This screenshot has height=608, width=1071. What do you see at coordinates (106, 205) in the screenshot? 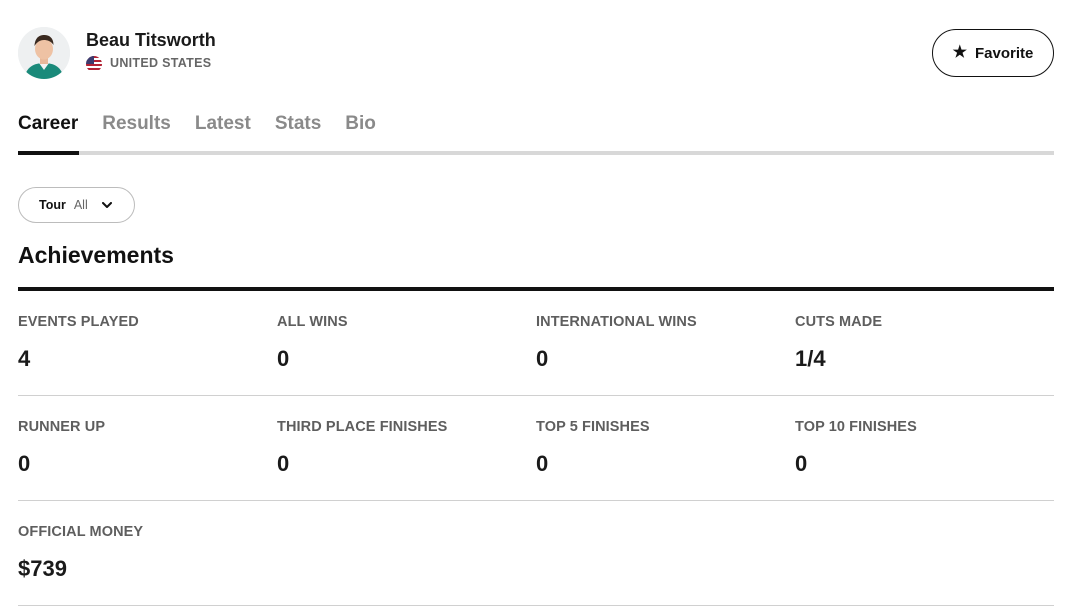
I see `chevron-down-icon` at bounding box center [106, 205].